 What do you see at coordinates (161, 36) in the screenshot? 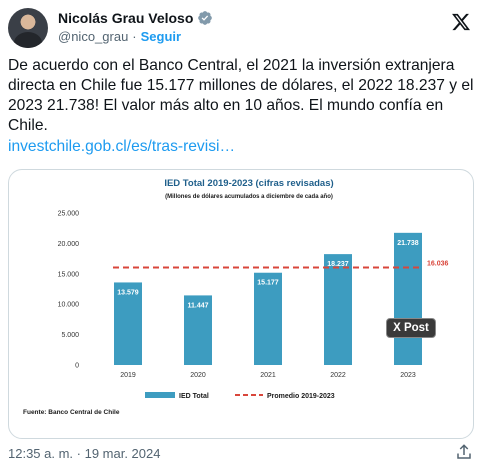
I see `follow-button: Seguir` at bounding box center [161, 36].